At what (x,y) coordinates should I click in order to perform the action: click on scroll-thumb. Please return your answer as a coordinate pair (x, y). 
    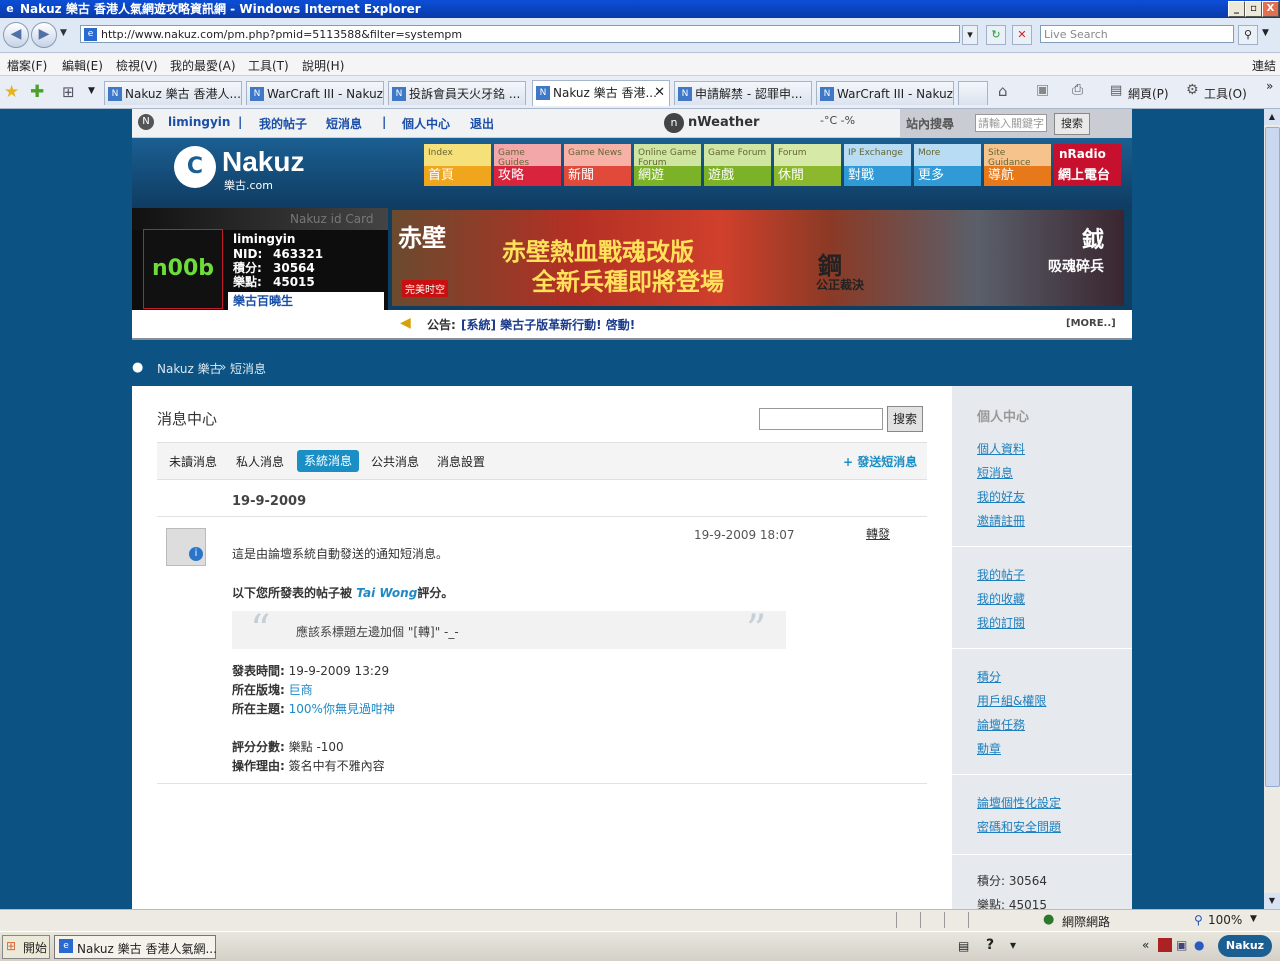
    Looking at the image, I should click on (1272, 457).